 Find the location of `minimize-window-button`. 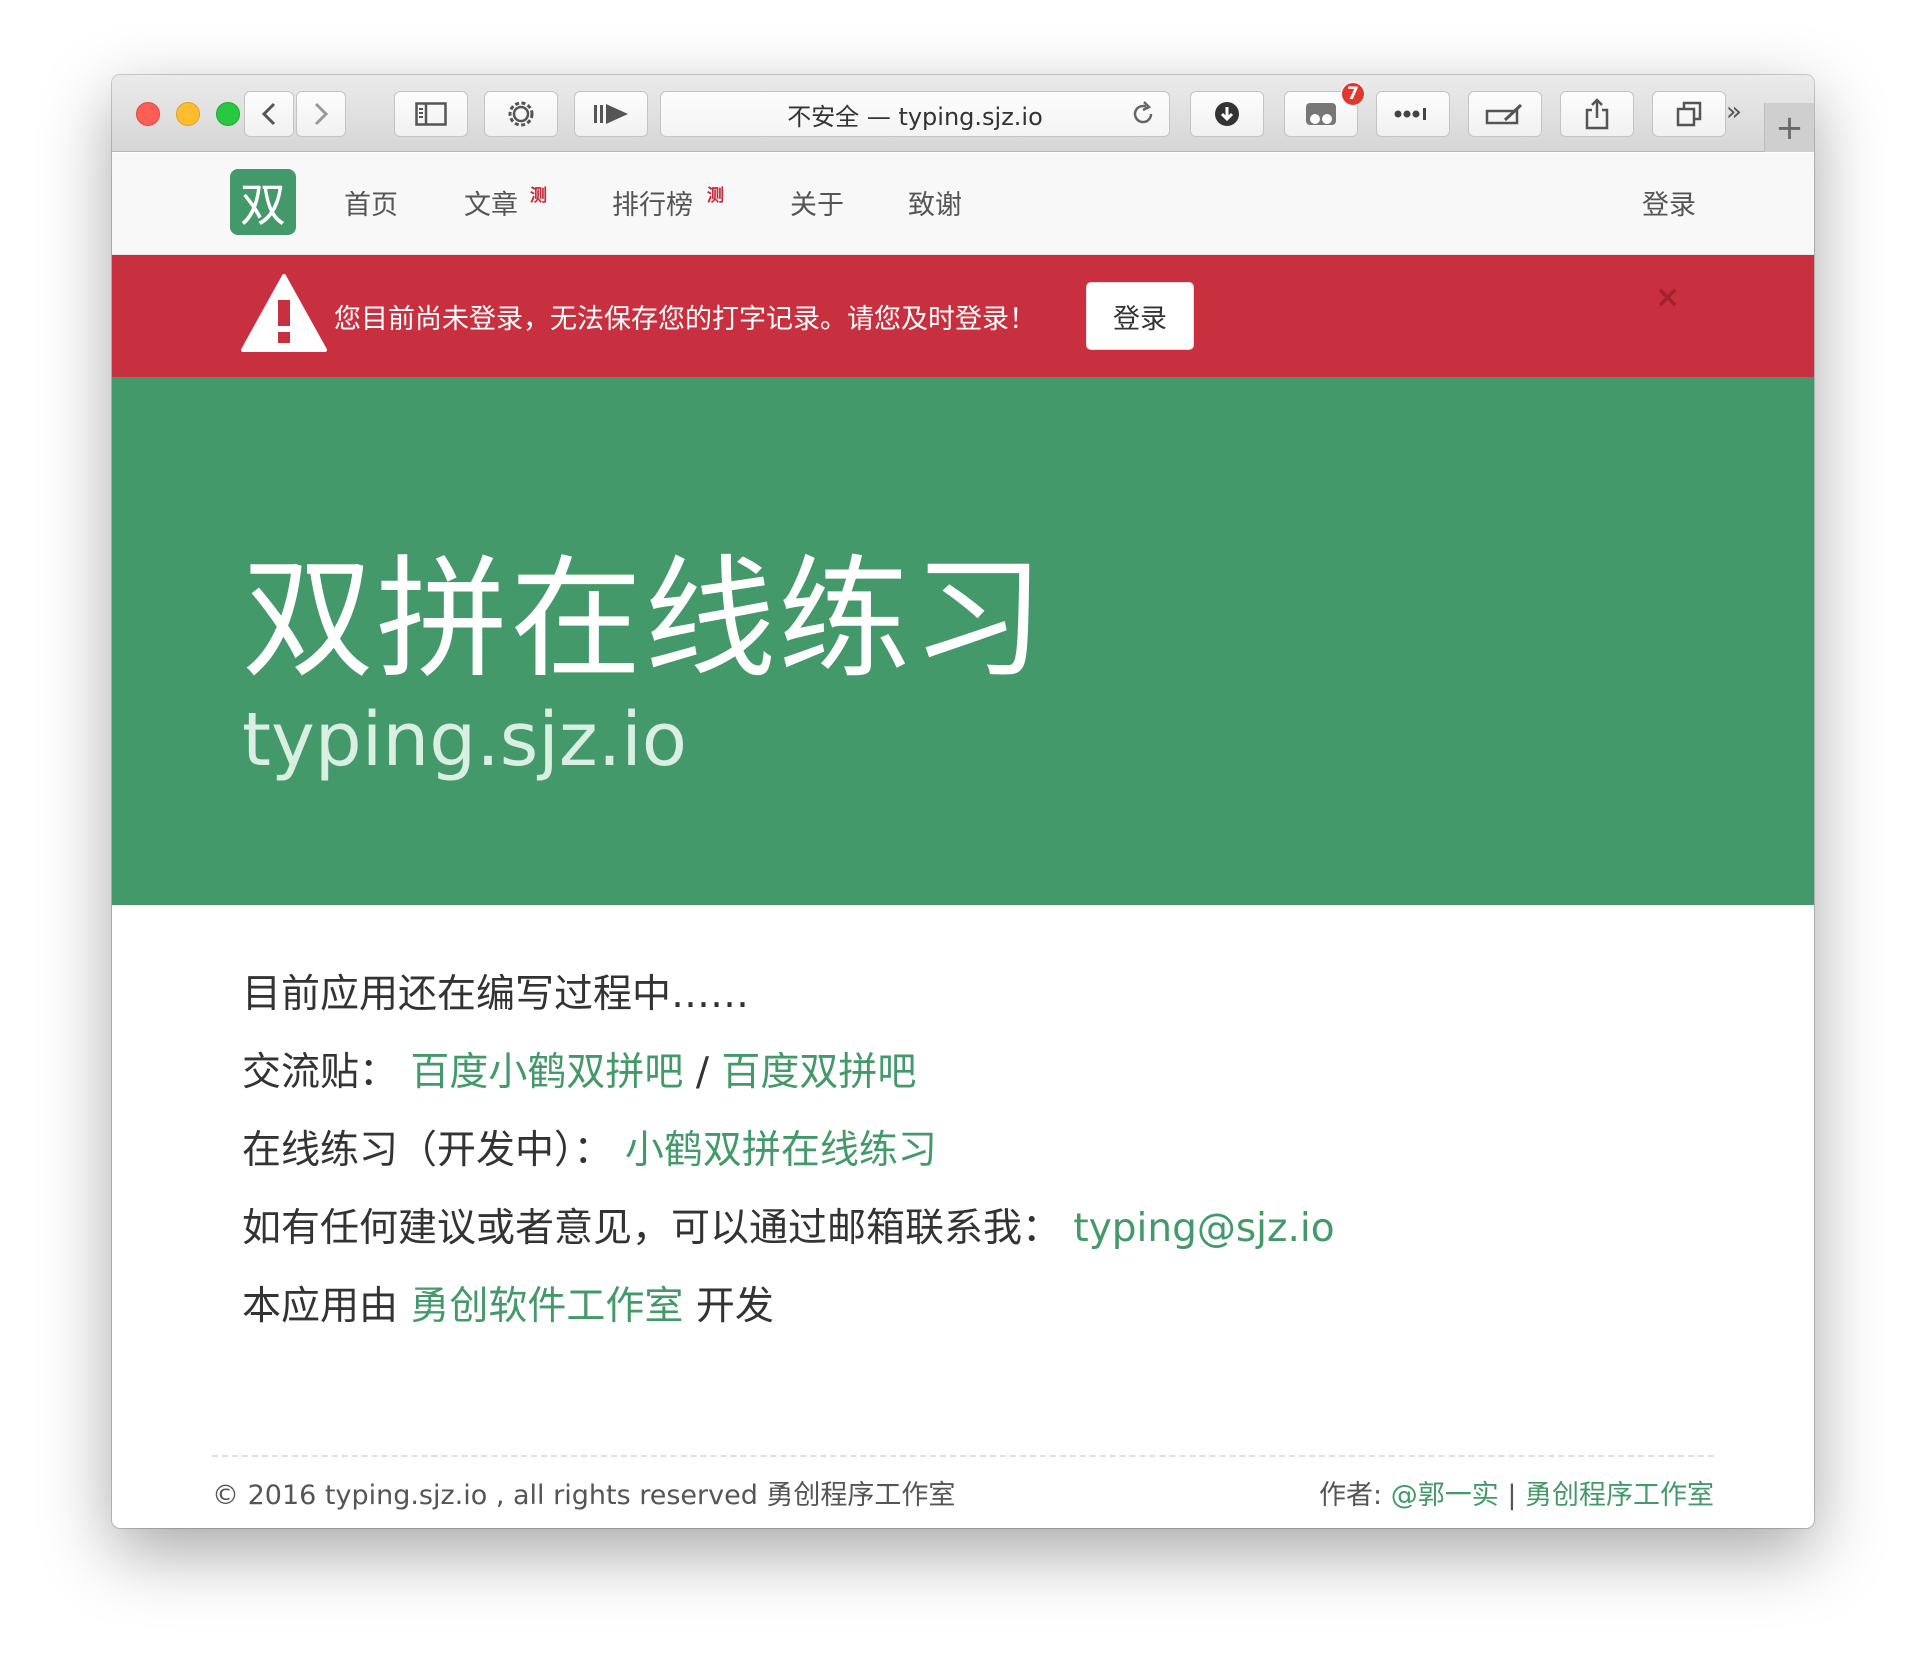

minimize-window-button is located at coordinates (188, 114).